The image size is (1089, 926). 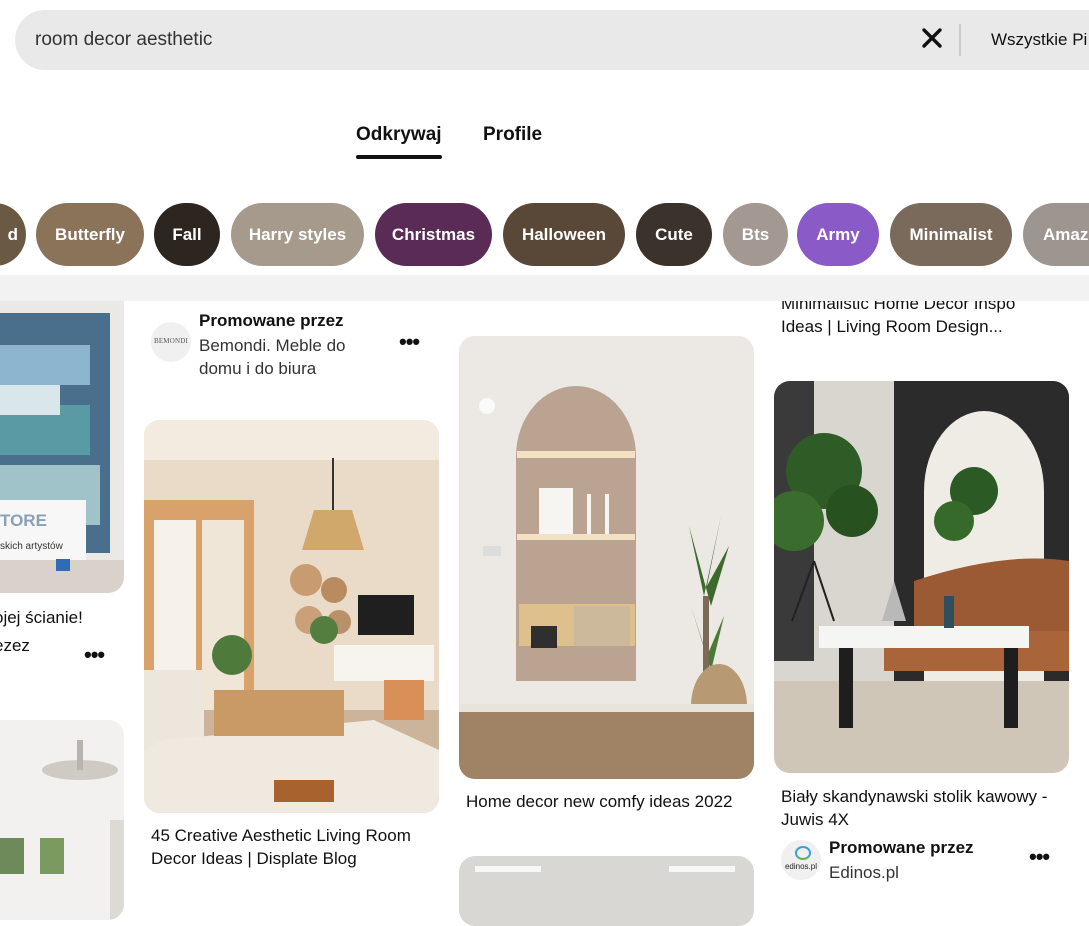 I want to click on chip-christmas: Christmas, so click(x=433, y=234).